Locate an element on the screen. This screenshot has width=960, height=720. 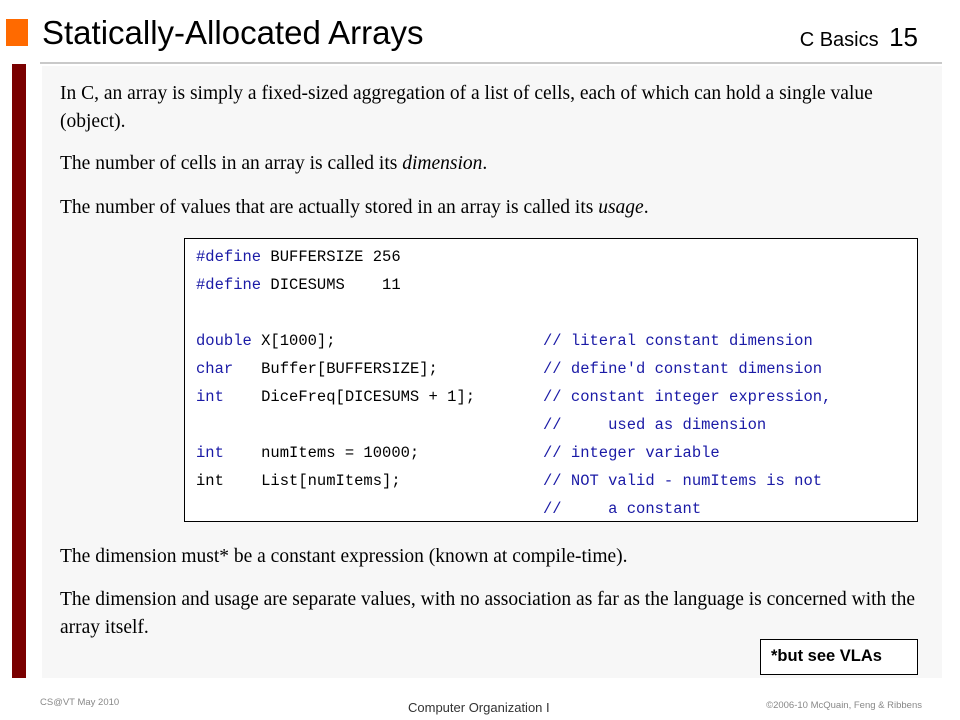
code-line: int numItems = 10000; is located at coordinates (307, 453).